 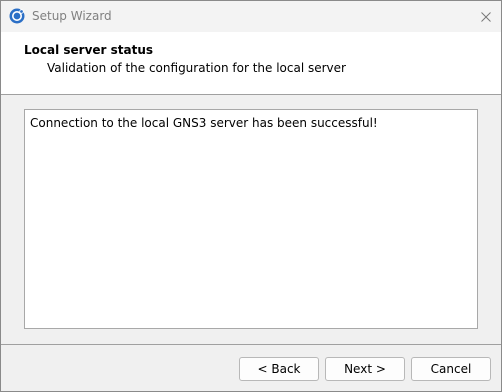 What do you see at coordinates (451, 369) in the screenshot?
I see `cancel-button: Cancel` at bounding box center [451, 369].